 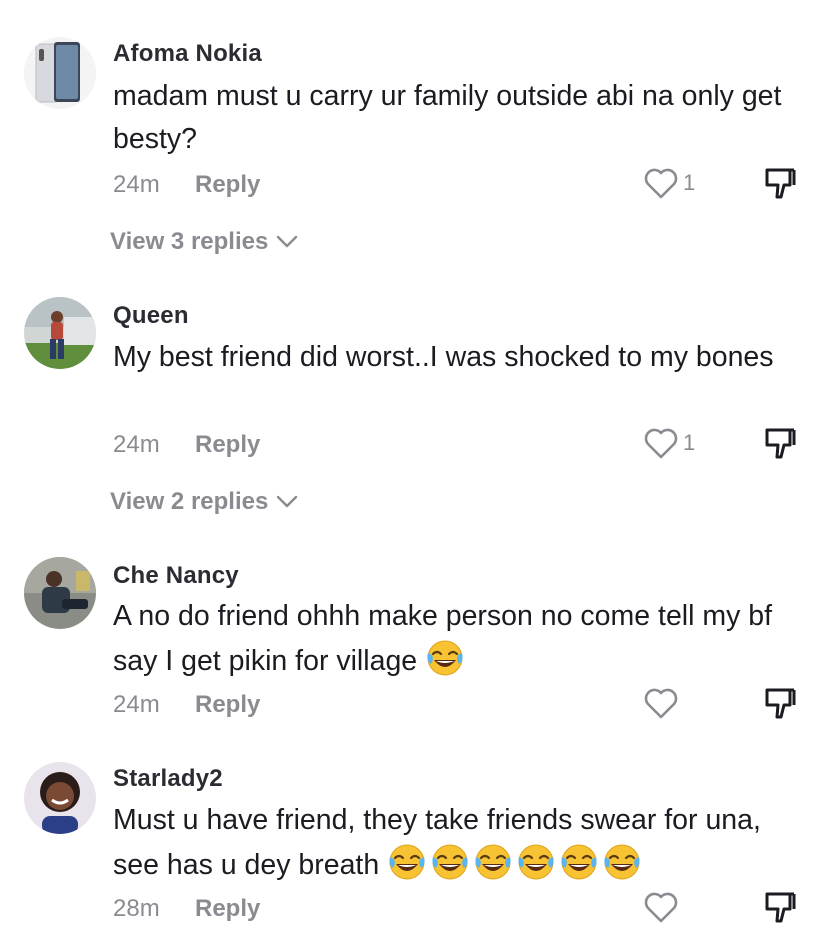 I want to click on view-replies-label: View 3 replies, so click(x=189, y=241).